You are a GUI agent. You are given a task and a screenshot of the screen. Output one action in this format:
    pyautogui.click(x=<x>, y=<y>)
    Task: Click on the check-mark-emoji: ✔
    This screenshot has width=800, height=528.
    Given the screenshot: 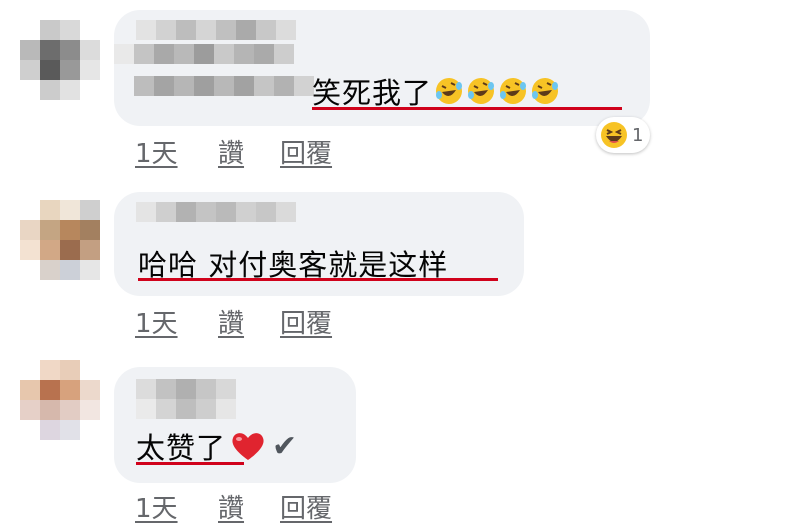 What is the action you would take?
    pyautogui.click(x=285, y=446)
    